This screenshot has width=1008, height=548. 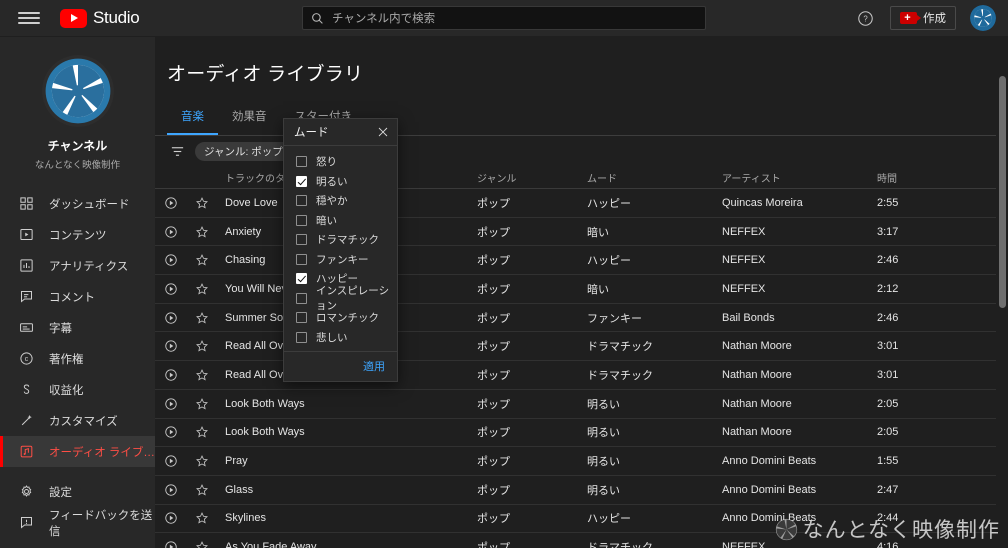 I want to click on sidebar-item-customize: カスタマイズ, so click(x=77, y=420).